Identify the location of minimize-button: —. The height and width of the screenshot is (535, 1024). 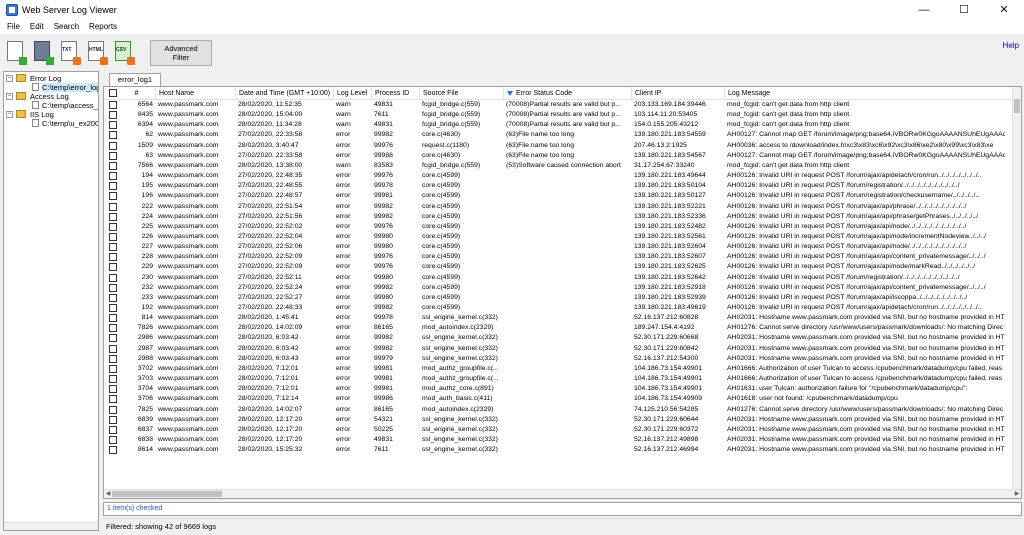
(924, 9).